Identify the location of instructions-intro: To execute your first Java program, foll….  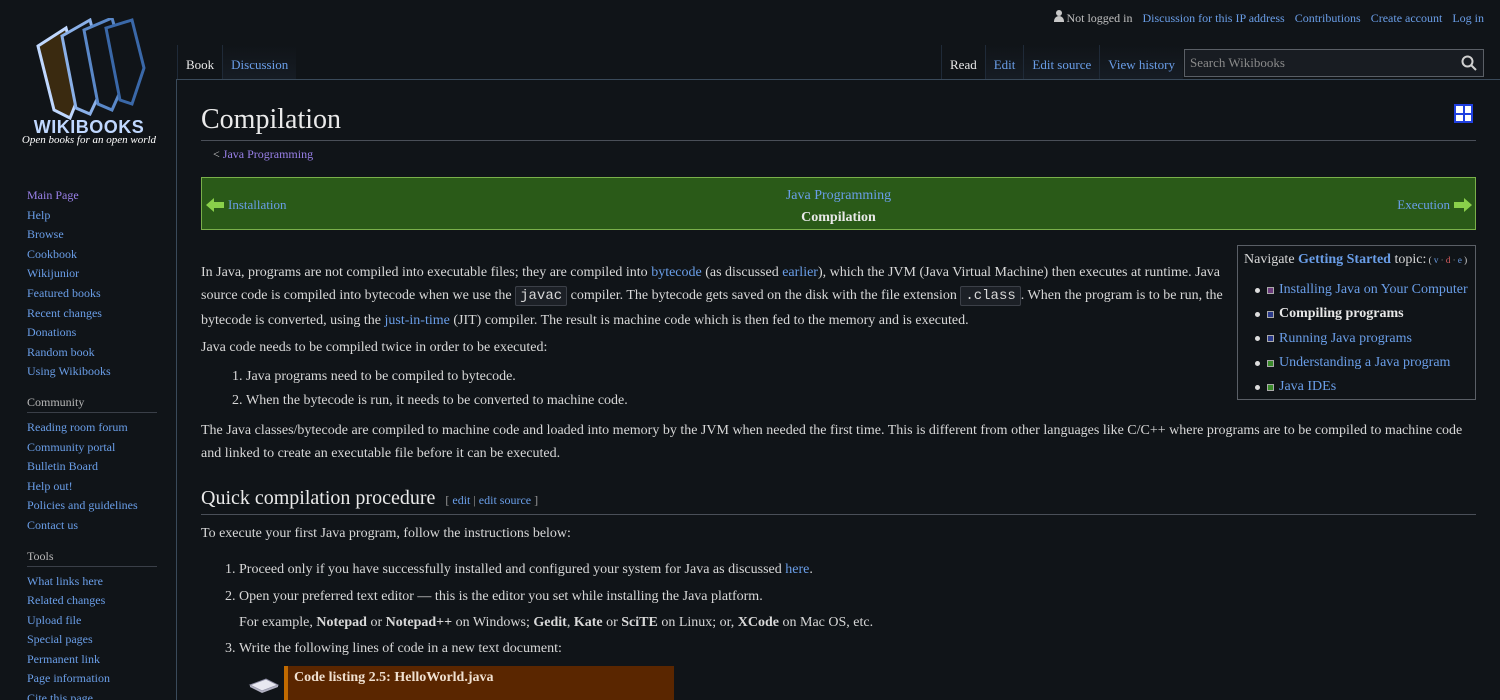
(386, 533).